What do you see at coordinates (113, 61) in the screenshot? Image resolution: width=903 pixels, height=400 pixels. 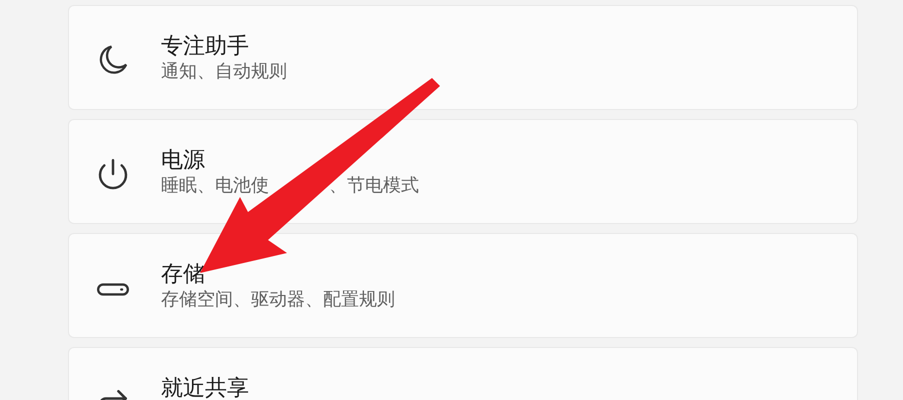 I see `moon-icon` at bounding box center [113, 61].